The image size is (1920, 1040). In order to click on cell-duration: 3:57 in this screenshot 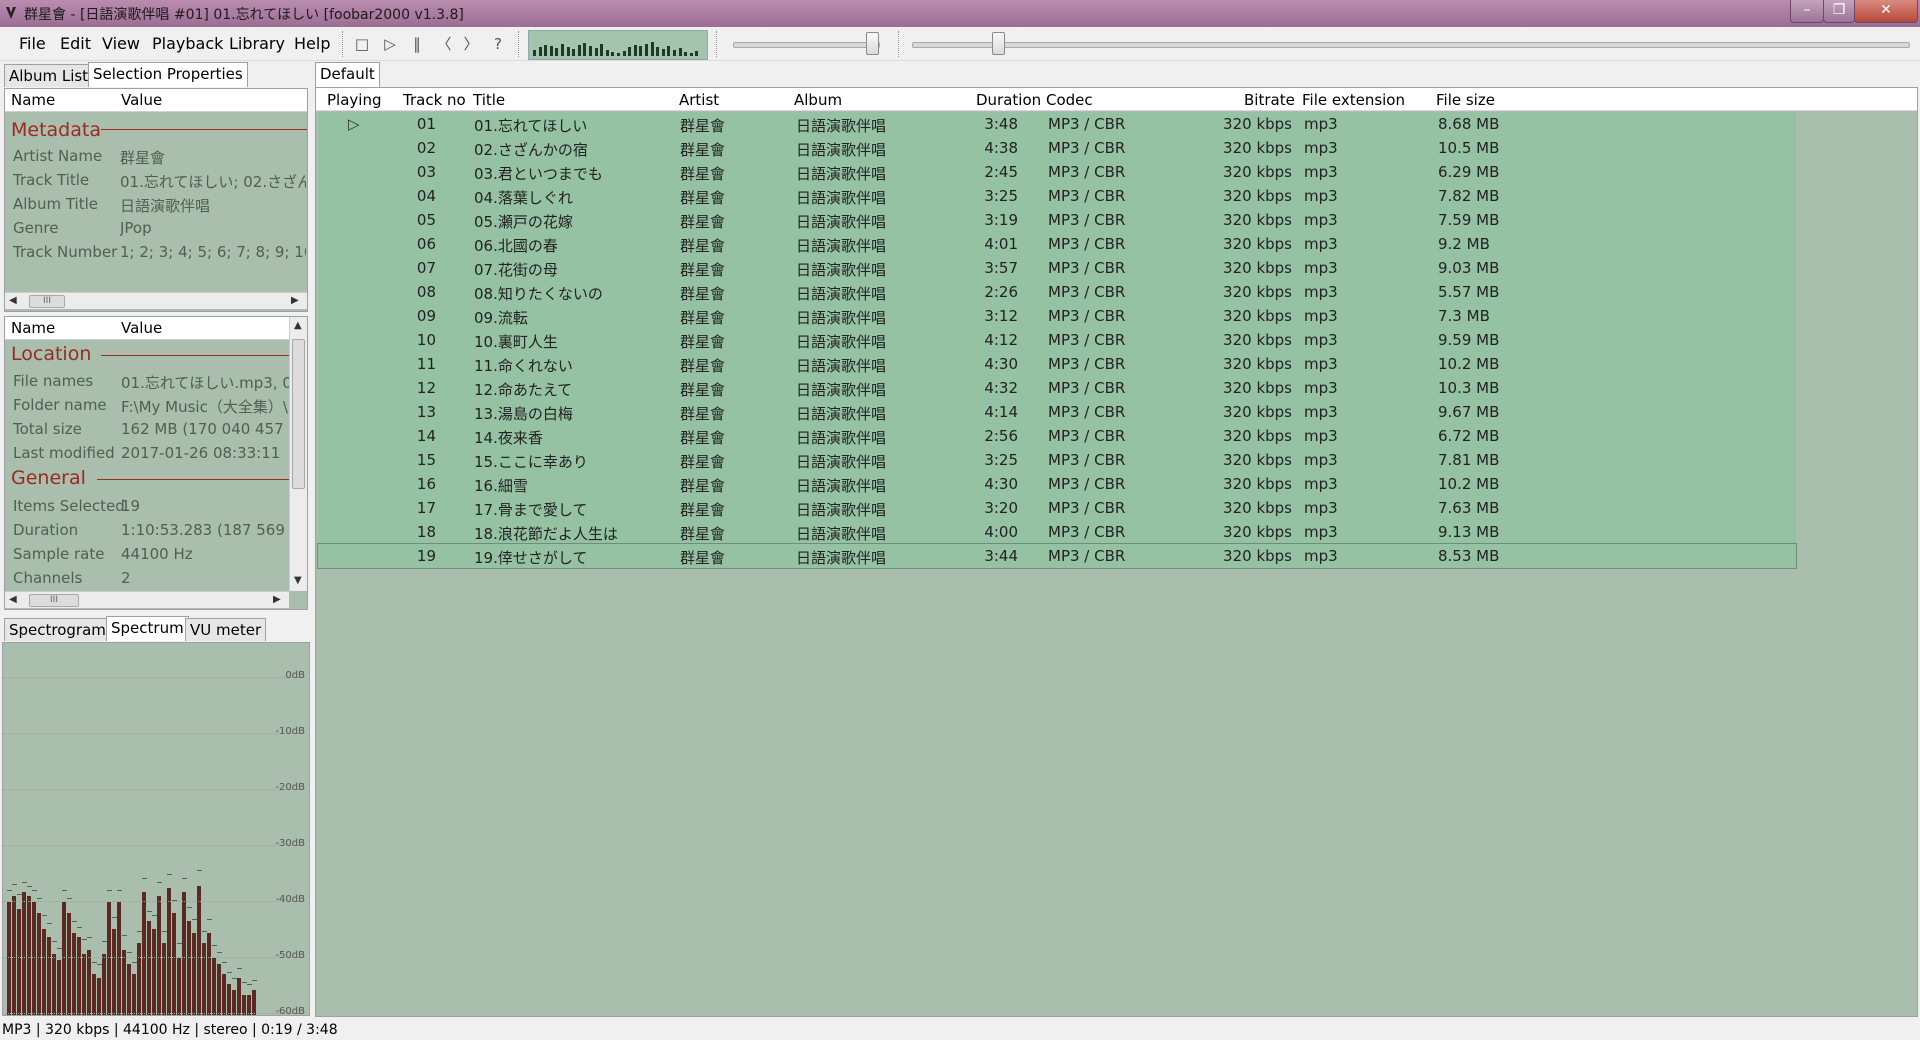, I will do `click(1001, 268)`.